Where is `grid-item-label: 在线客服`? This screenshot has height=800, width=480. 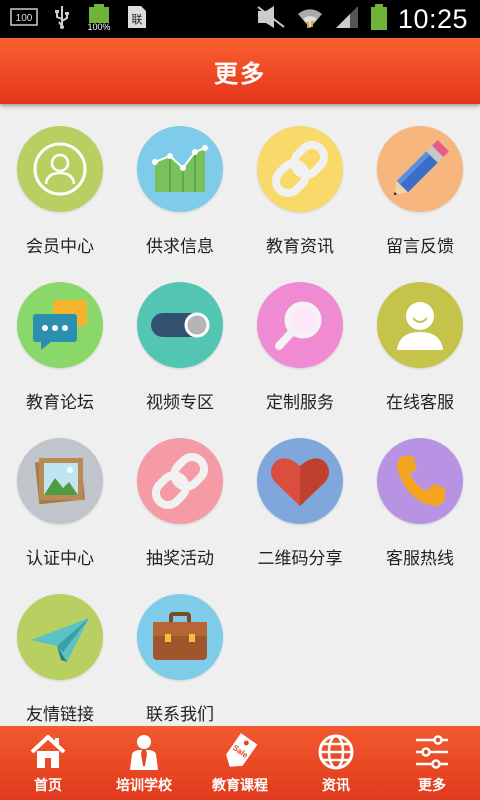
grid-item-label: 在线客服 is located at coordinates (420, 403).